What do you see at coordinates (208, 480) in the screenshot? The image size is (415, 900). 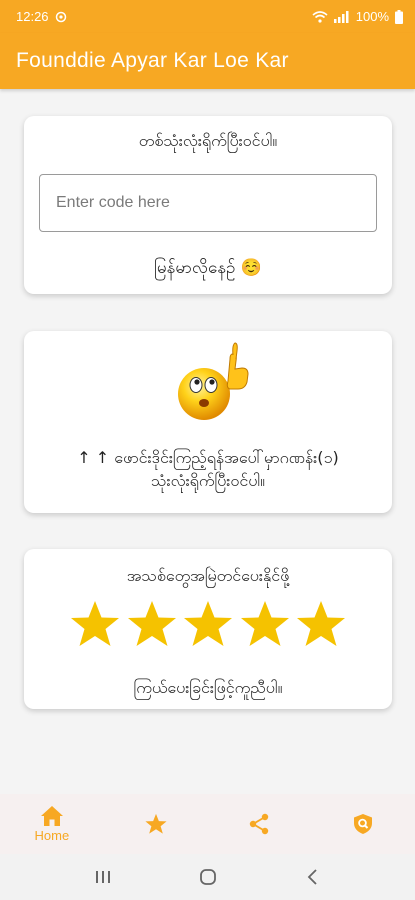 I see `hint-text-line2: သုံးလုံးရိုက်ပြီးဝင်ပါ။` at bounding box center [208, 480].